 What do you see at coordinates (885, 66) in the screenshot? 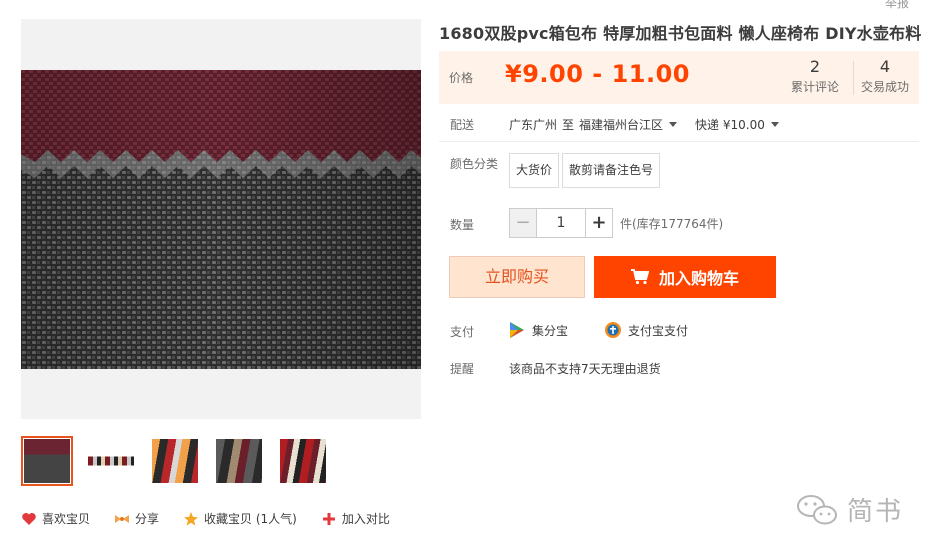
I see `sales-count: 4` at bounding box center [885, 66].